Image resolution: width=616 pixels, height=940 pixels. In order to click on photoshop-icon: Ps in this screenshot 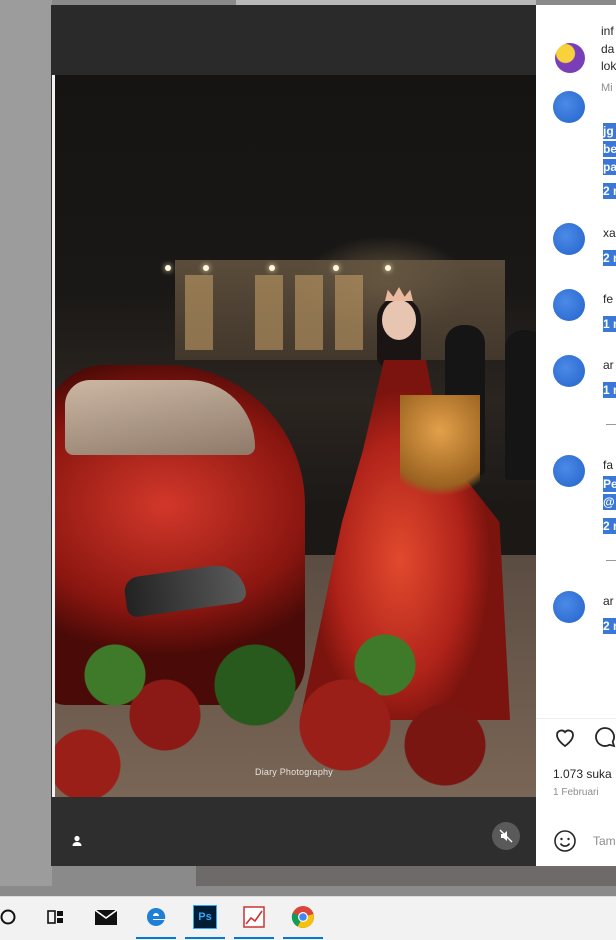, I will do `click(205, 917)`.